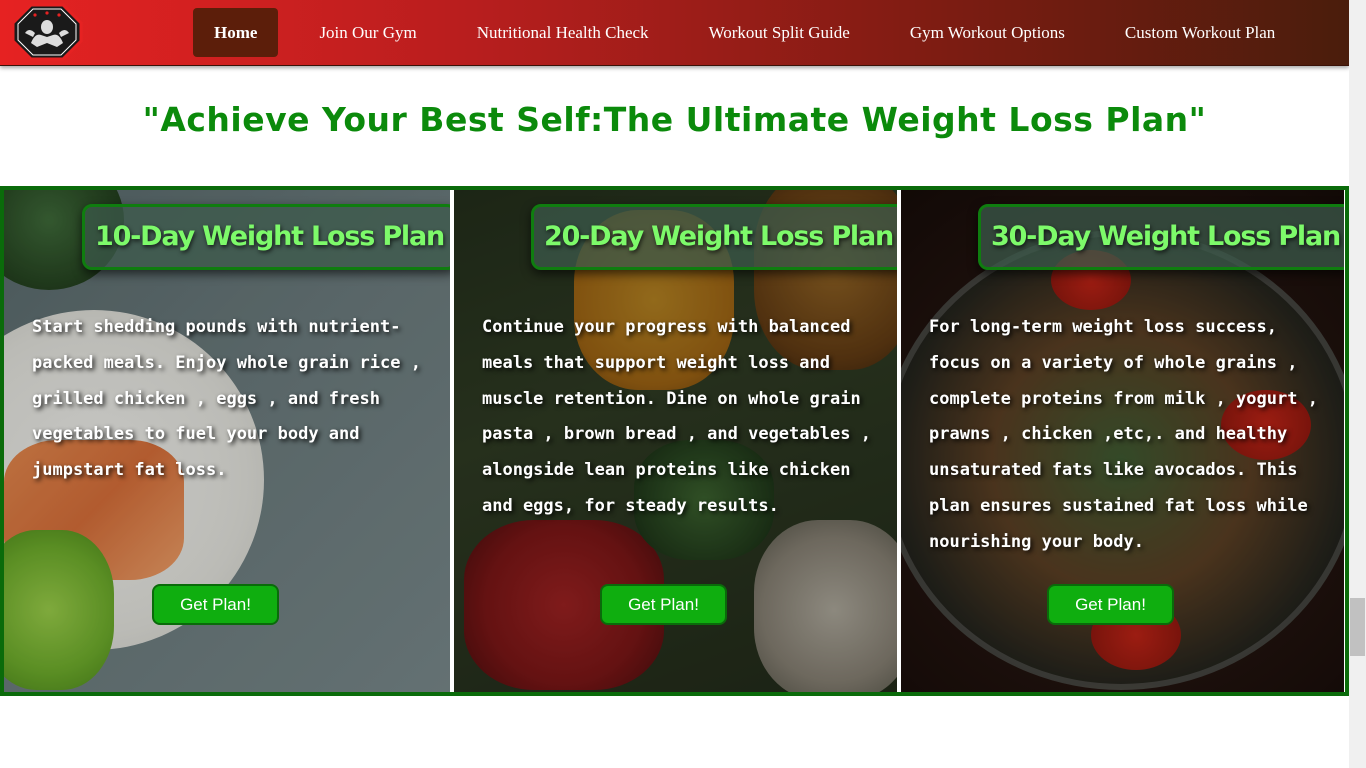  I want to click on nav-workout-split-guide: Workout Split Guide, so click(779, 32).